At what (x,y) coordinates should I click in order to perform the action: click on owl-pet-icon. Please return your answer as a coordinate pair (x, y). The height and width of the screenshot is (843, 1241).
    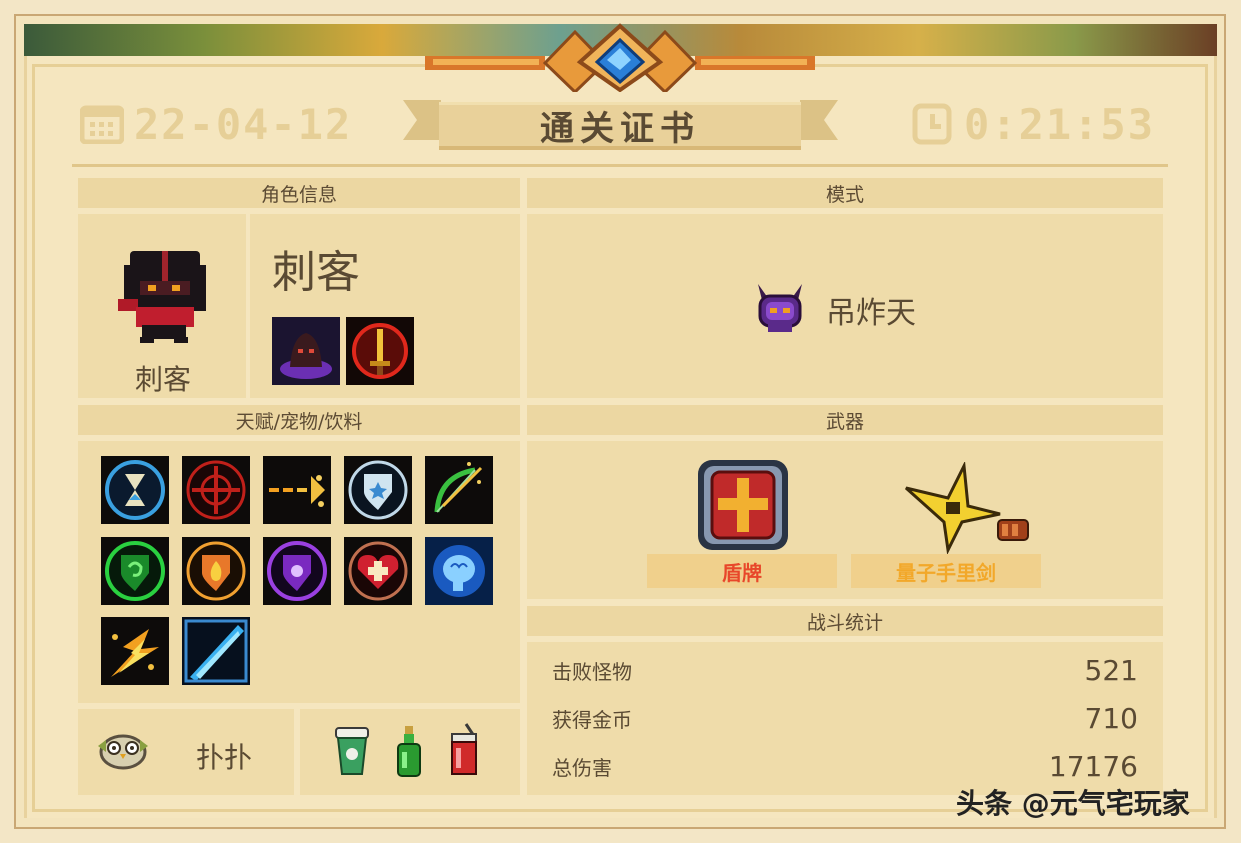
    Looking at the image, I should click on (123, 752).